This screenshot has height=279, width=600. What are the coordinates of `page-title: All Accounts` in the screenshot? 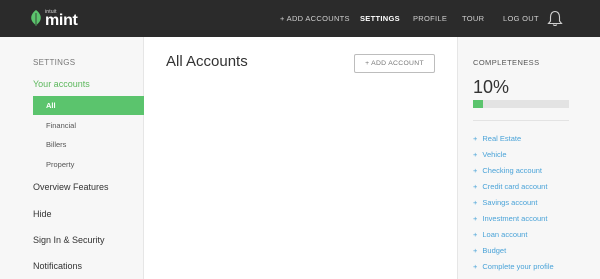 It's located at (207, 61).